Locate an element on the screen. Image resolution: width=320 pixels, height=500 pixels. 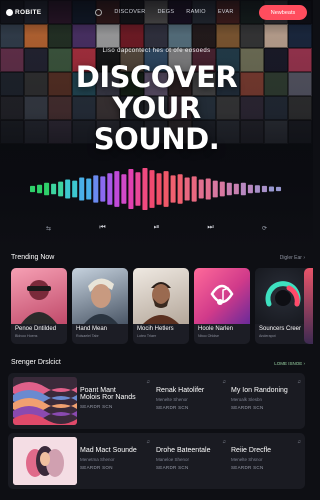
trending-card: Hoole Narlen Nboo Ohldse is located at coordinates (222, 306).